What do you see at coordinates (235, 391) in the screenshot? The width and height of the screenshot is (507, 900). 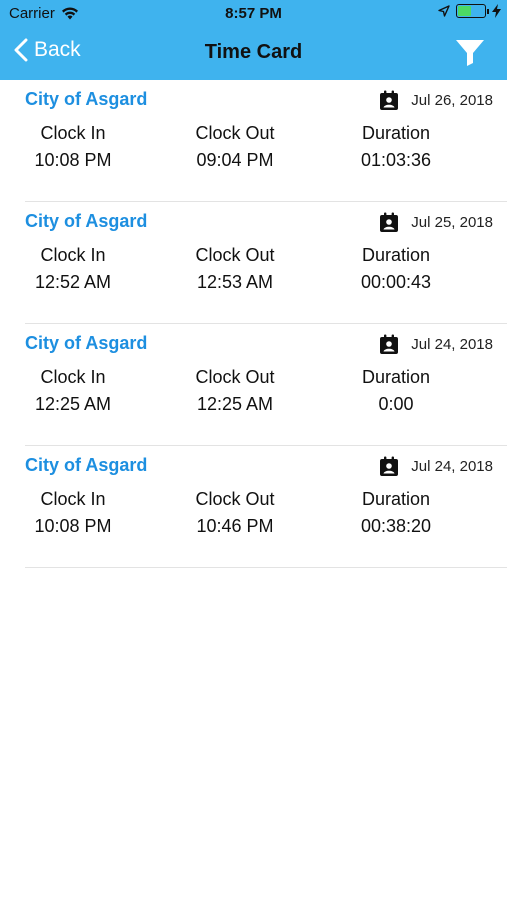 I see `clock-out-column: Clock Out 12:25 AM` at bounding box center [235, 391].